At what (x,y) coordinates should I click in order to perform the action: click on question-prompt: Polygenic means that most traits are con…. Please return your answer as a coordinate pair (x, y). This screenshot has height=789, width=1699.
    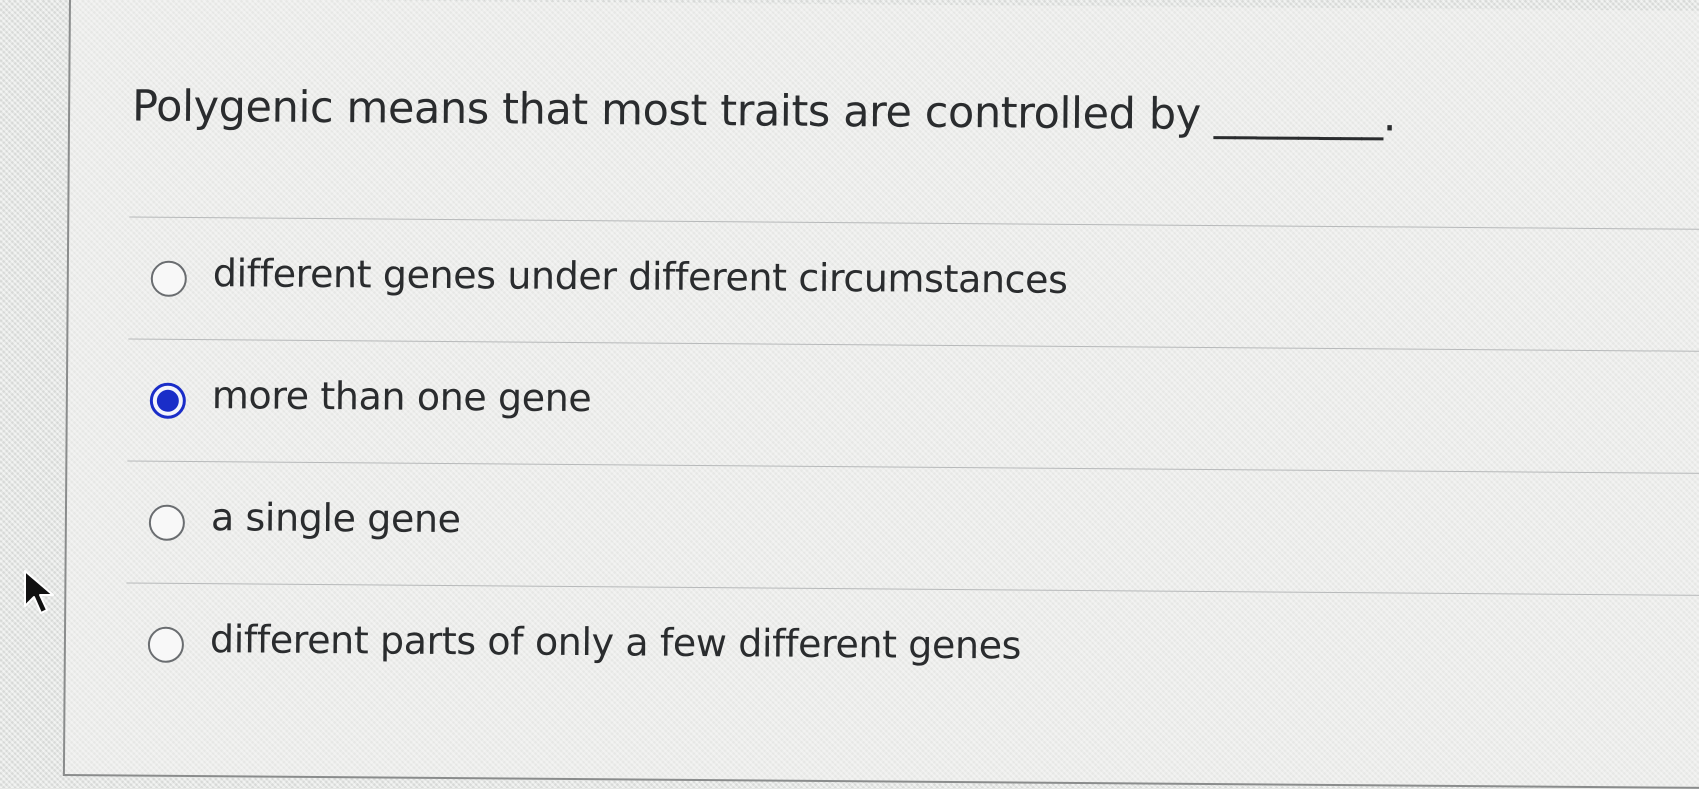
    Looking at the image, I should click on (764, 111).